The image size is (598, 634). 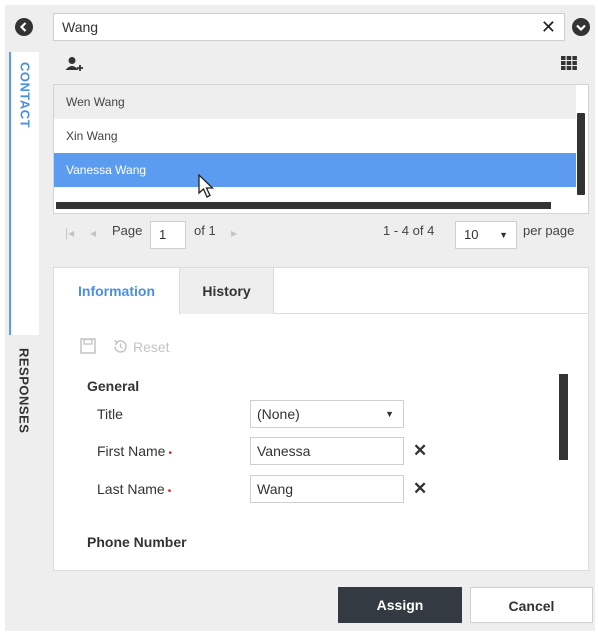 I want to click on close-icon: ✕, so click(x=548, y=27).